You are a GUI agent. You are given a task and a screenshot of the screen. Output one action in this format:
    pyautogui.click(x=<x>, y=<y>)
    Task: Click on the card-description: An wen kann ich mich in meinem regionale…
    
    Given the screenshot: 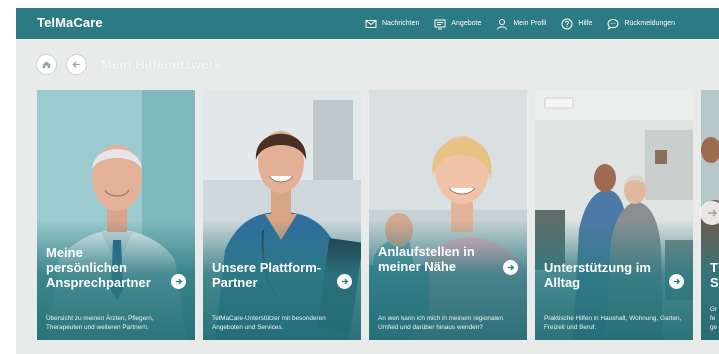 What is the action you would take?
    pyautogui.click(x=441, y=323)
    